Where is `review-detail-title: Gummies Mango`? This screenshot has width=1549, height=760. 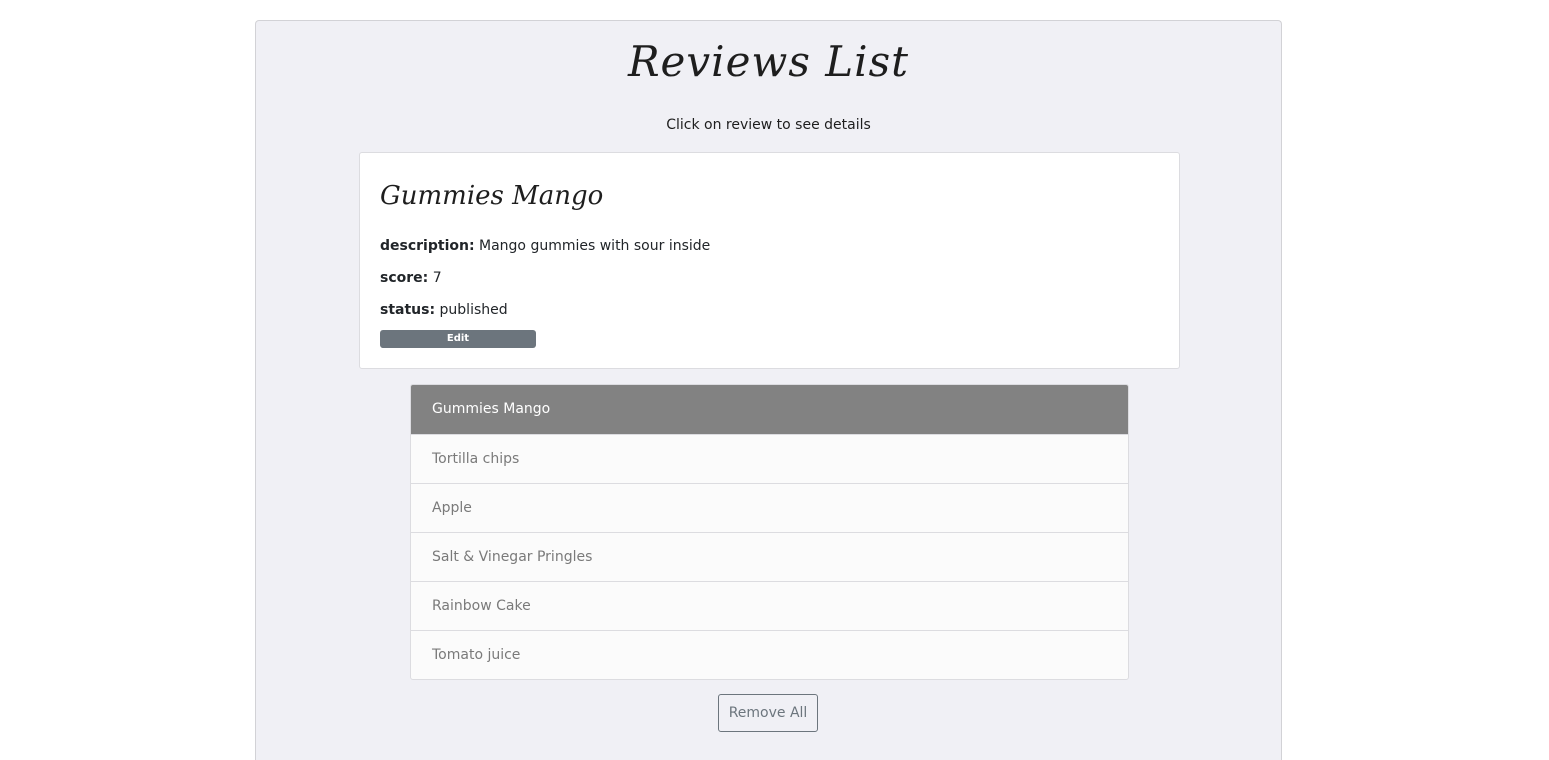 review-detail-title: Gummies Mango is located at coordinates (492, 196).